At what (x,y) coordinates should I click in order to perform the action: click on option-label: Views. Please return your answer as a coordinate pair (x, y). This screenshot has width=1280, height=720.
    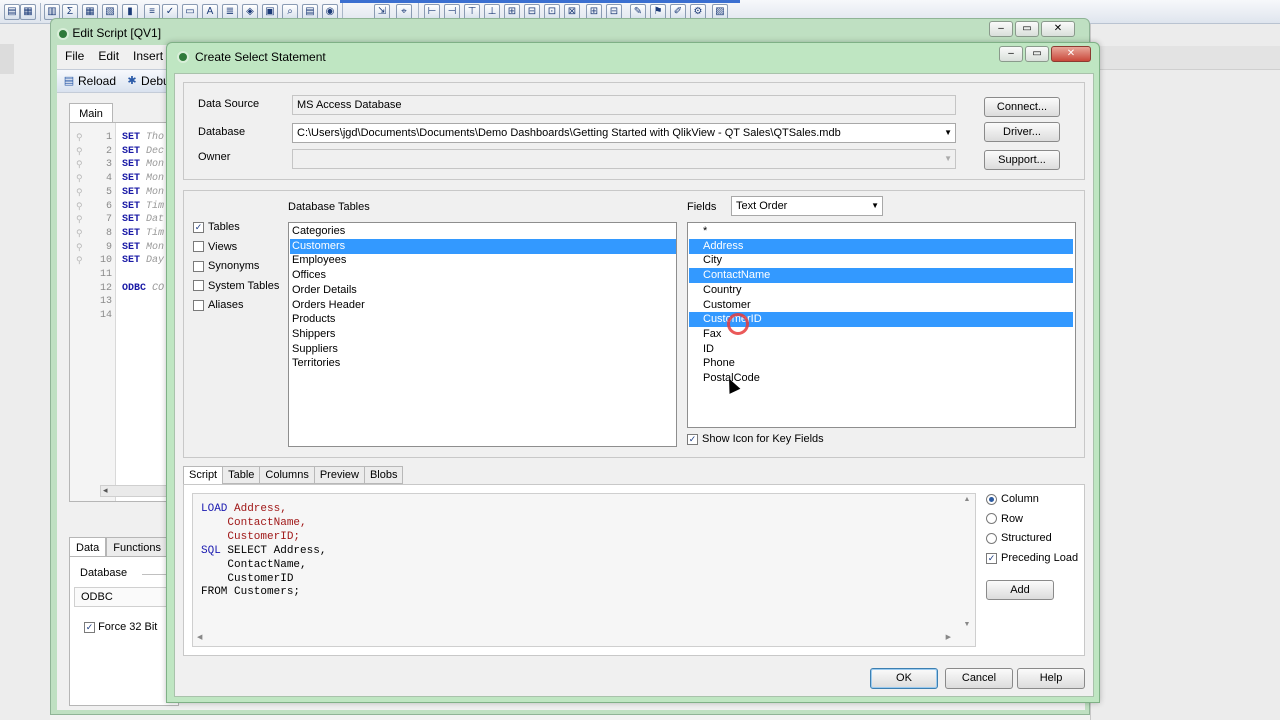
    Looking at the image, I should click on (223, 246).